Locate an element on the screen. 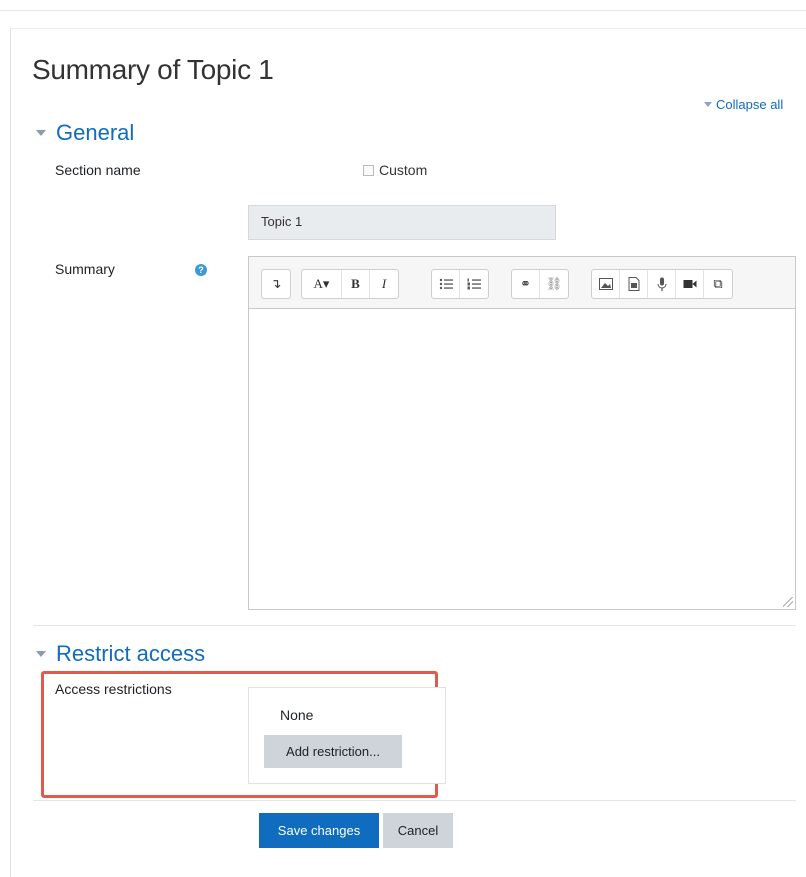 Image resolution: width=806 pixels, height=877 pixels. toolbar-group-font: A▾ B I is located at coordinates (350, 284).